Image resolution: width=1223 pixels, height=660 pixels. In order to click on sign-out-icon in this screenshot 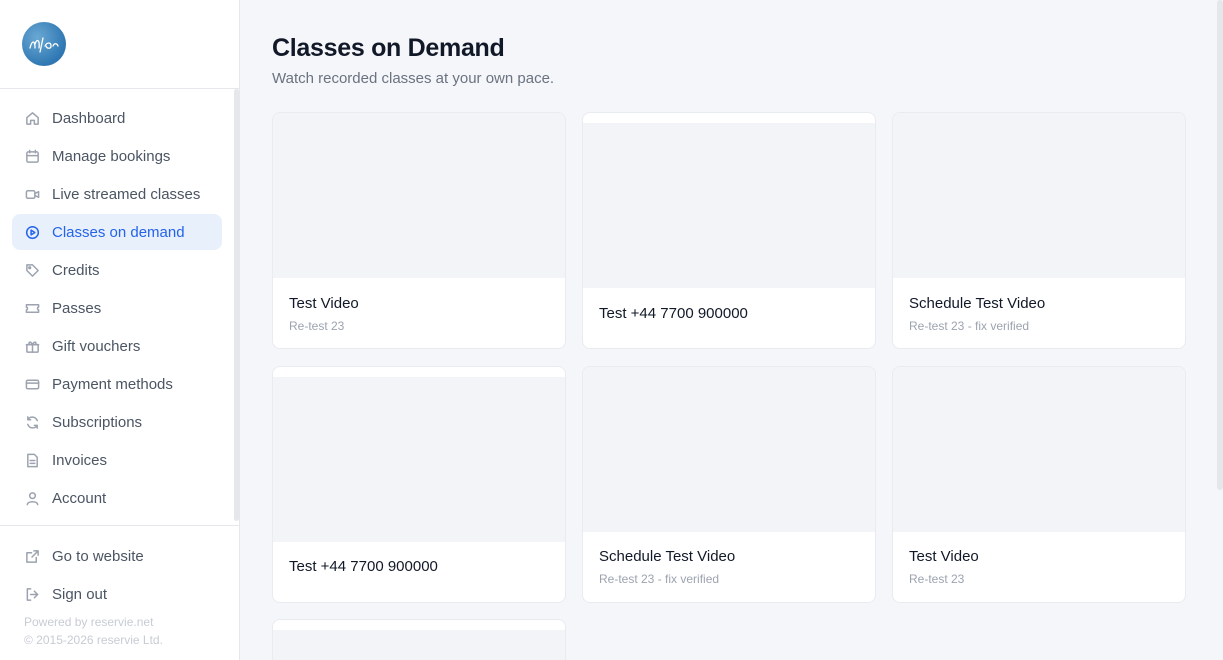, I will do `click(32, 594)`.